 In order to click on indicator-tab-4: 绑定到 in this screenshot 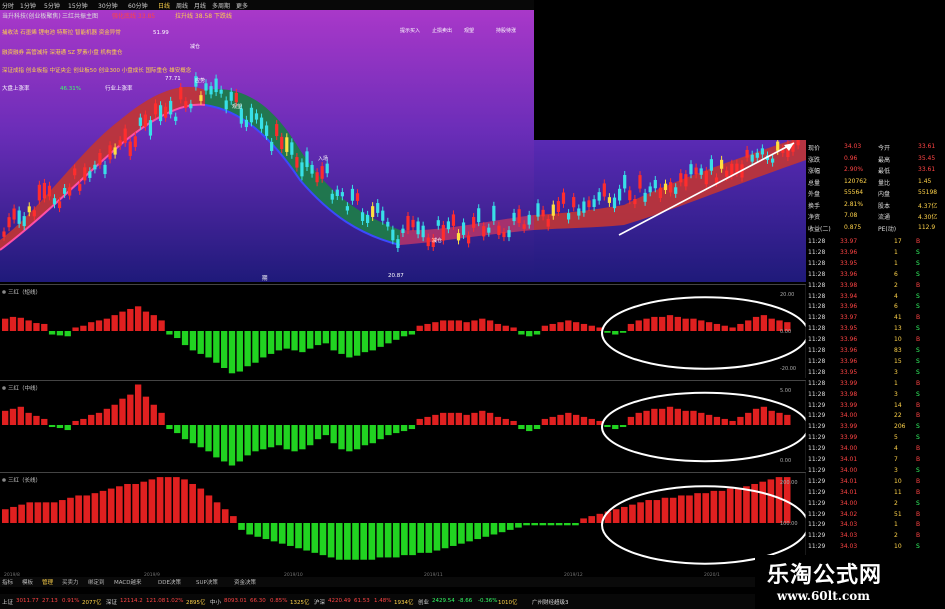, I will do `click(96, 582)`.